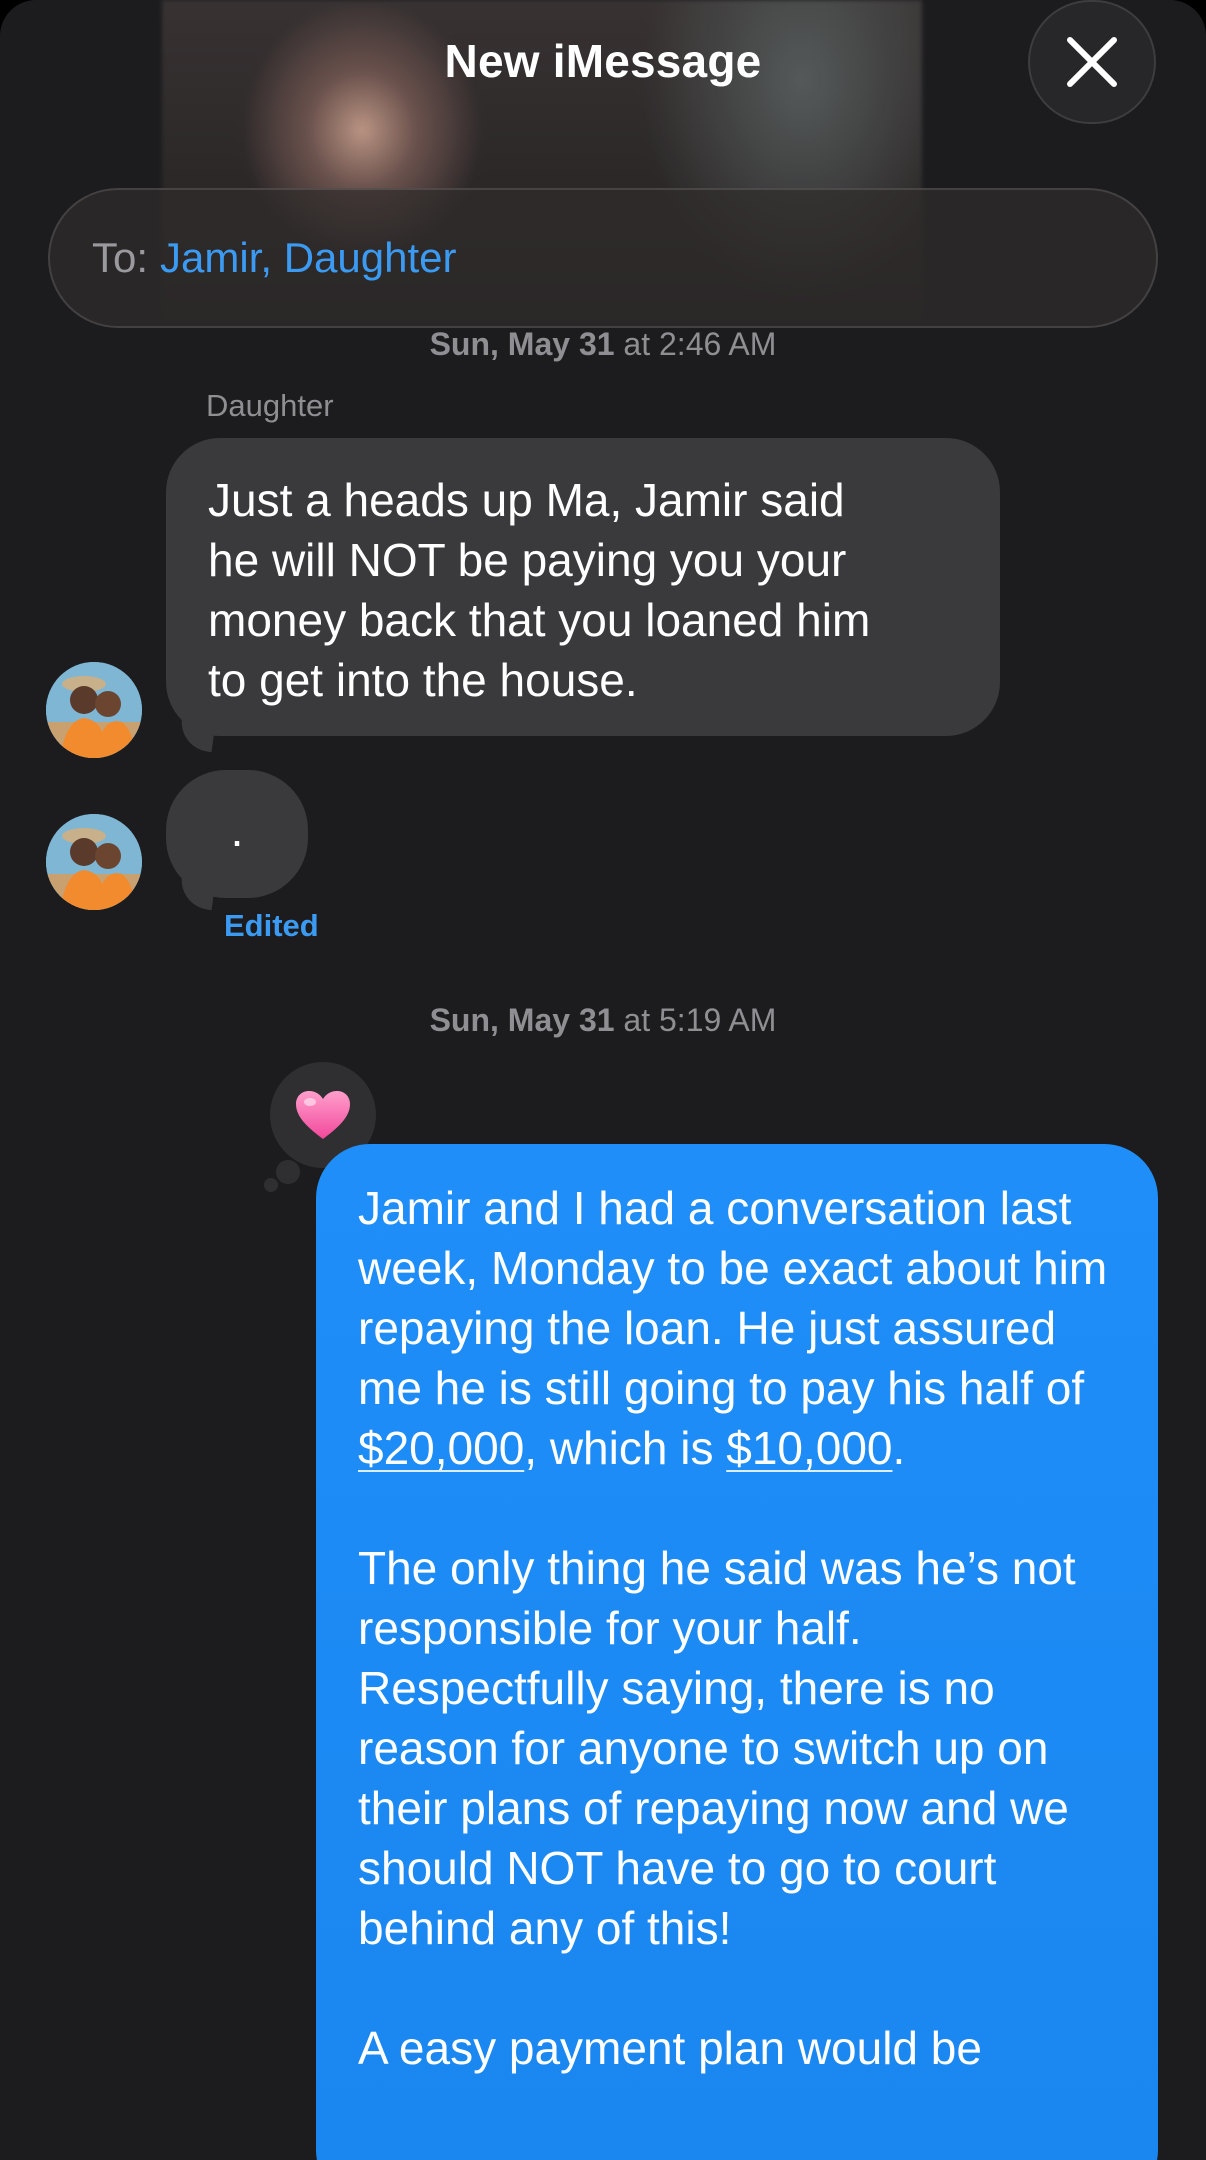 The height and width of the screenshot is (2160, 1206). Describe the element at coordinates (197, 733) in the screenshot. I see `bubble-tail` at that location.